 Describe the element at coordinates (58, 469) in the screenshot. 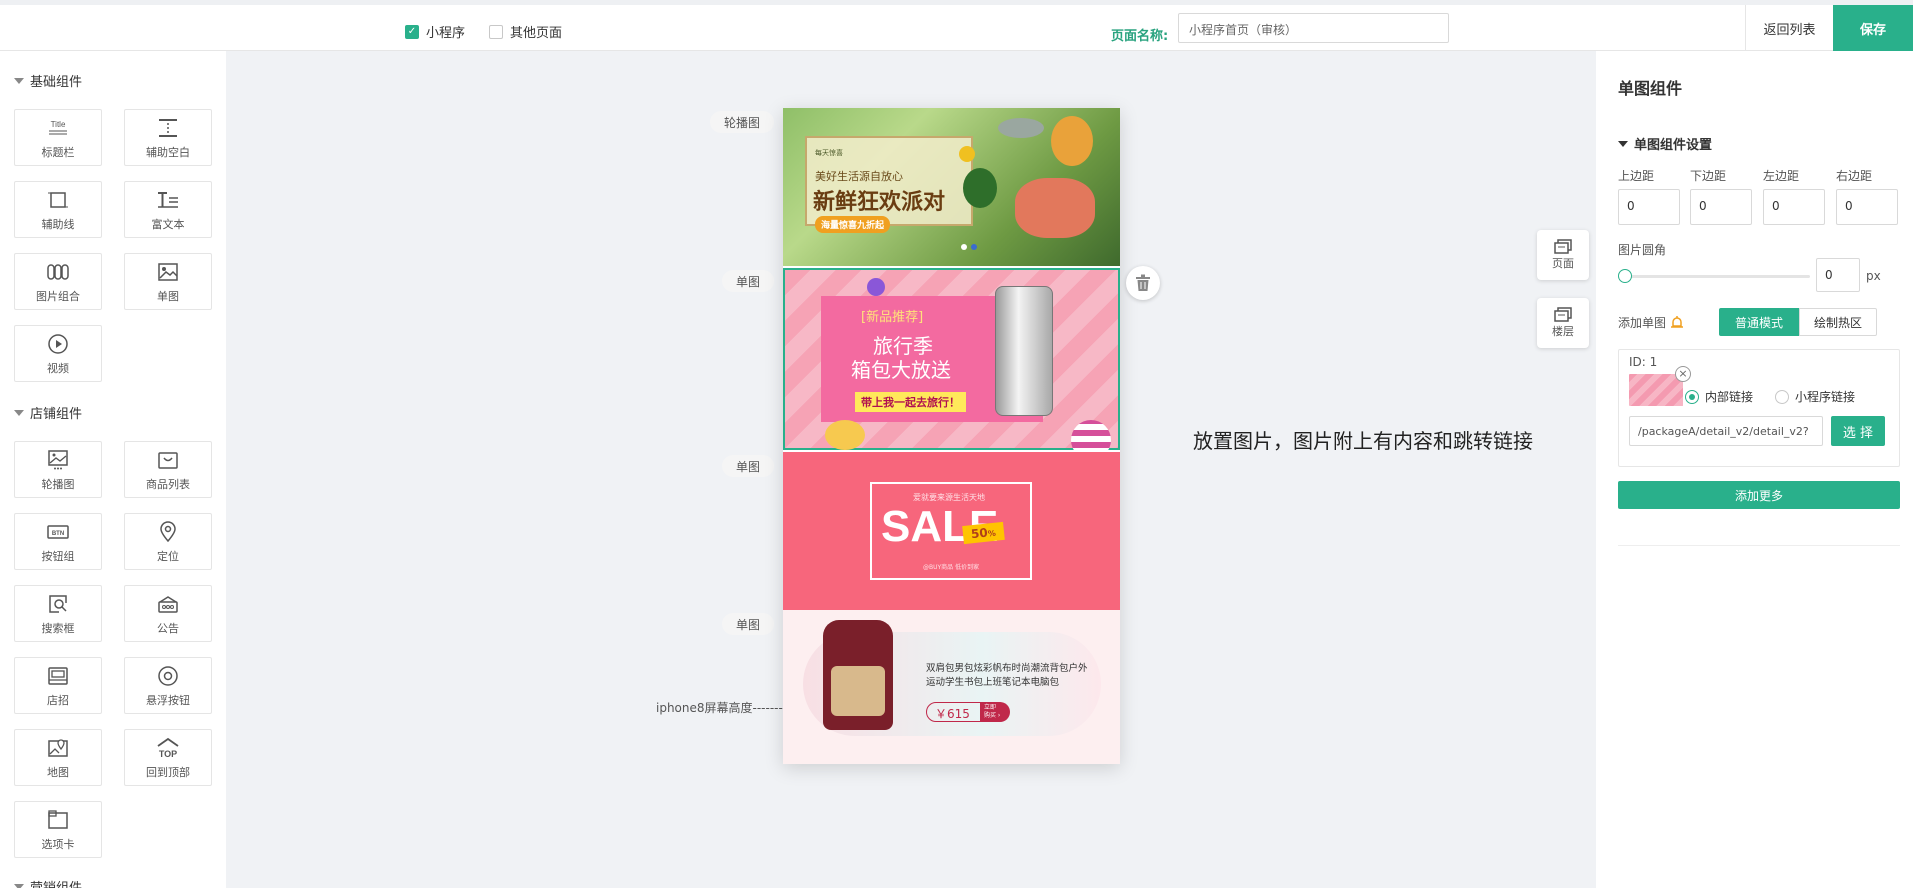

I see `component-carousel: 轮播图` at that location.